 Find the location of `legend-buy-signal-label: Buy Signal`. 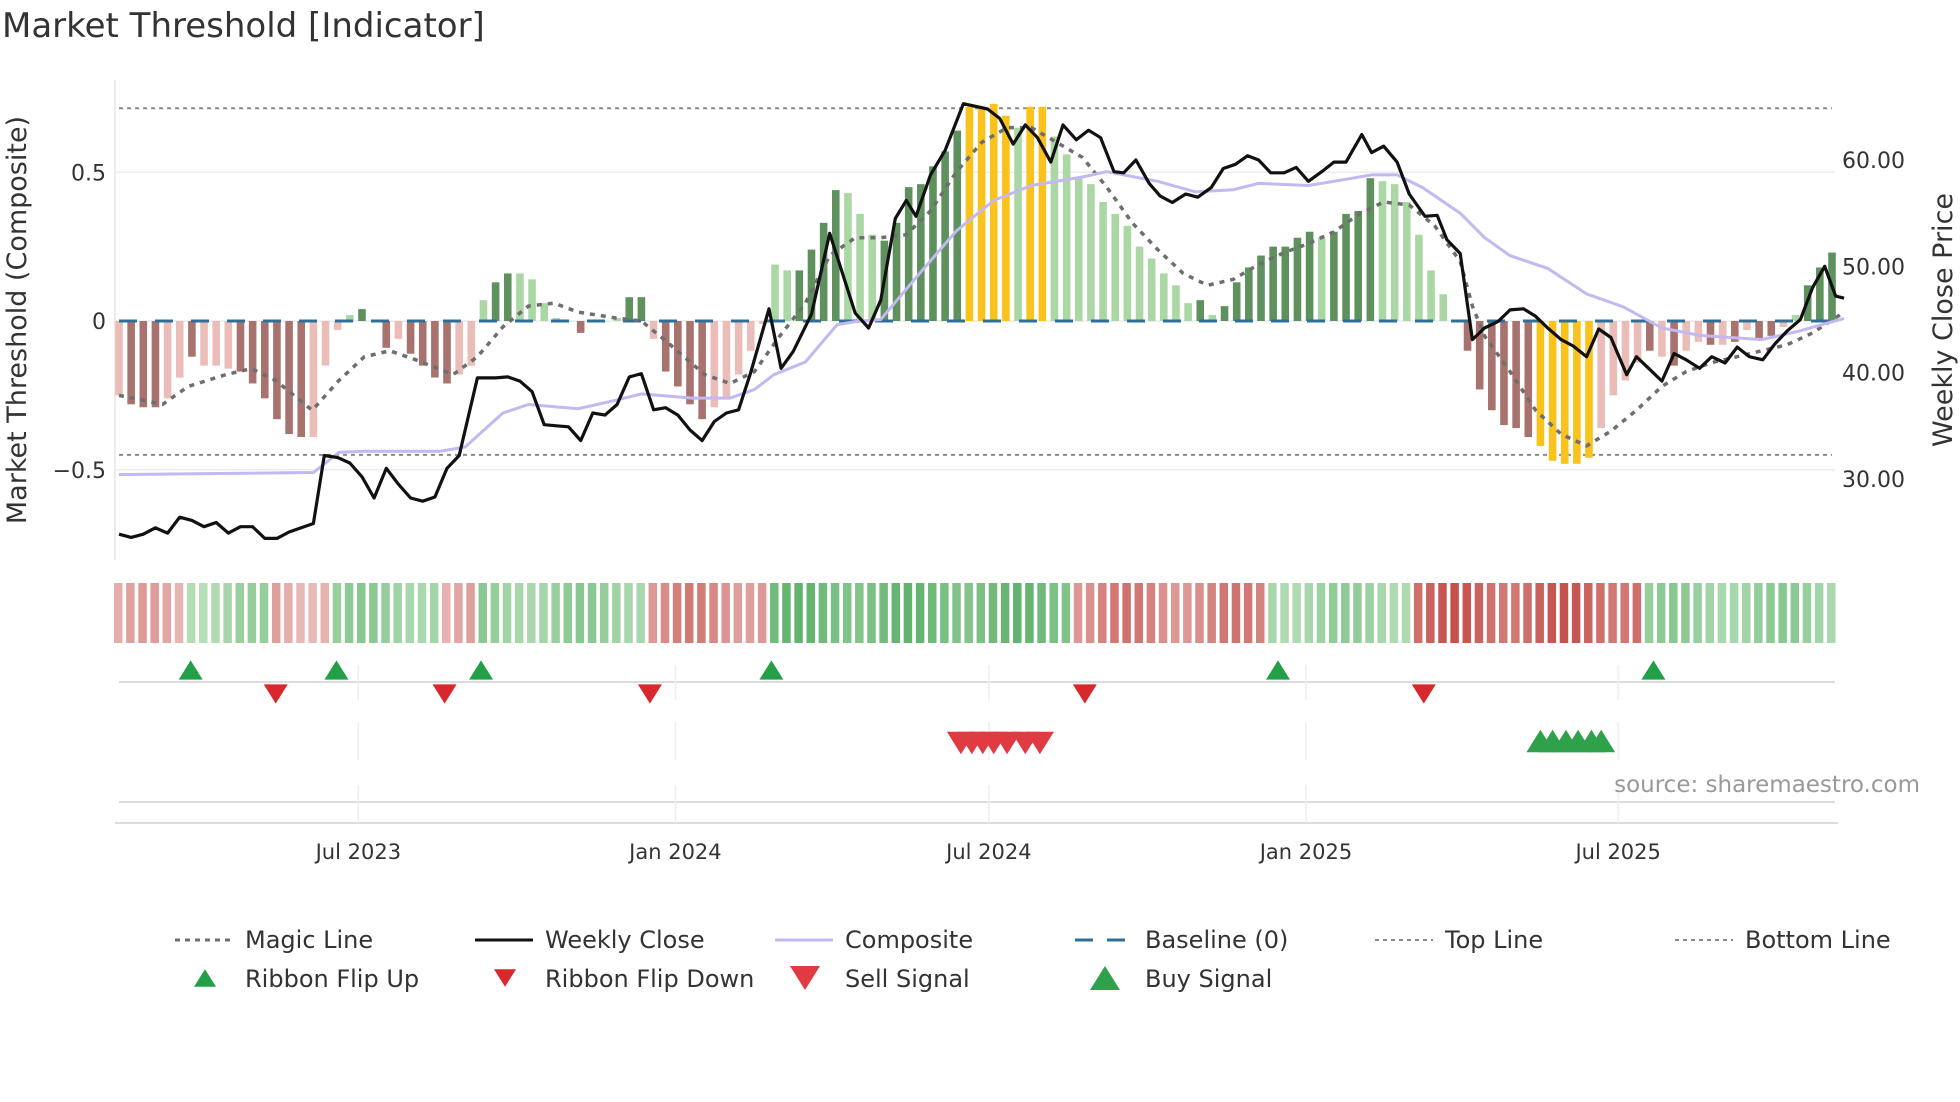

legend-buy-signal-label: Buy Signal is located at coordinates (1208, 979).